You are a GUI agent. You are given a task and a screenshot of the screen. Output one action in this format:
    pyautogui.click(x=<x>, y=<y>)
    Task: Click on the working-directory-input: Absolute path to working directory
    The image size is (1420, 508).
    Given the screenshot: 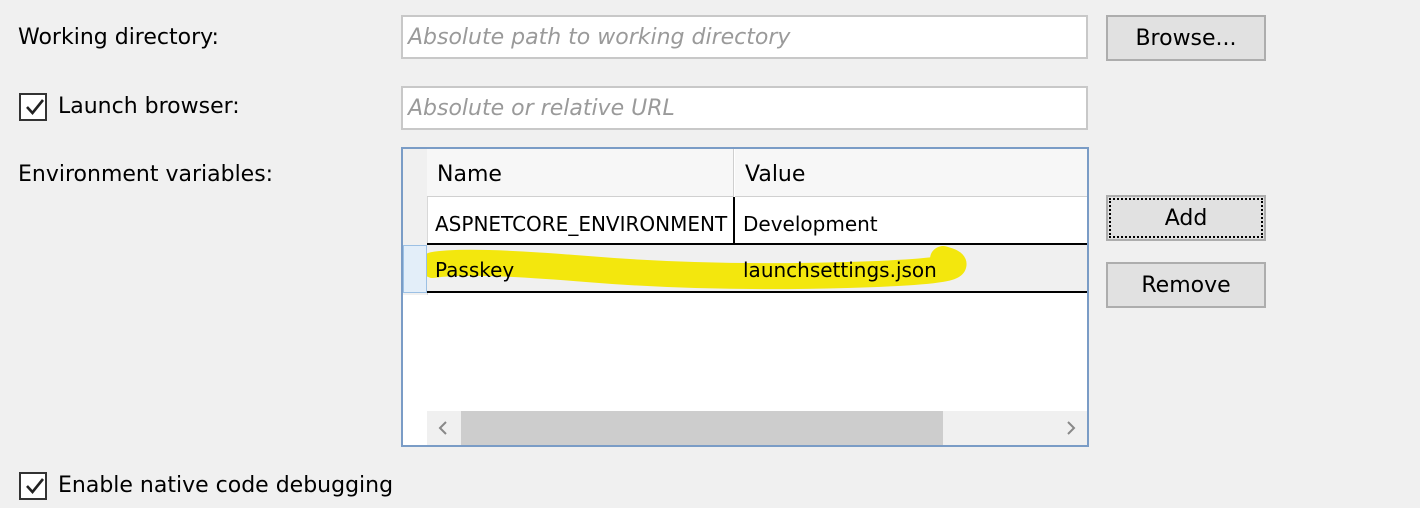 What is the action you would take?
    pyautogui.click(x=744, y=37)
    